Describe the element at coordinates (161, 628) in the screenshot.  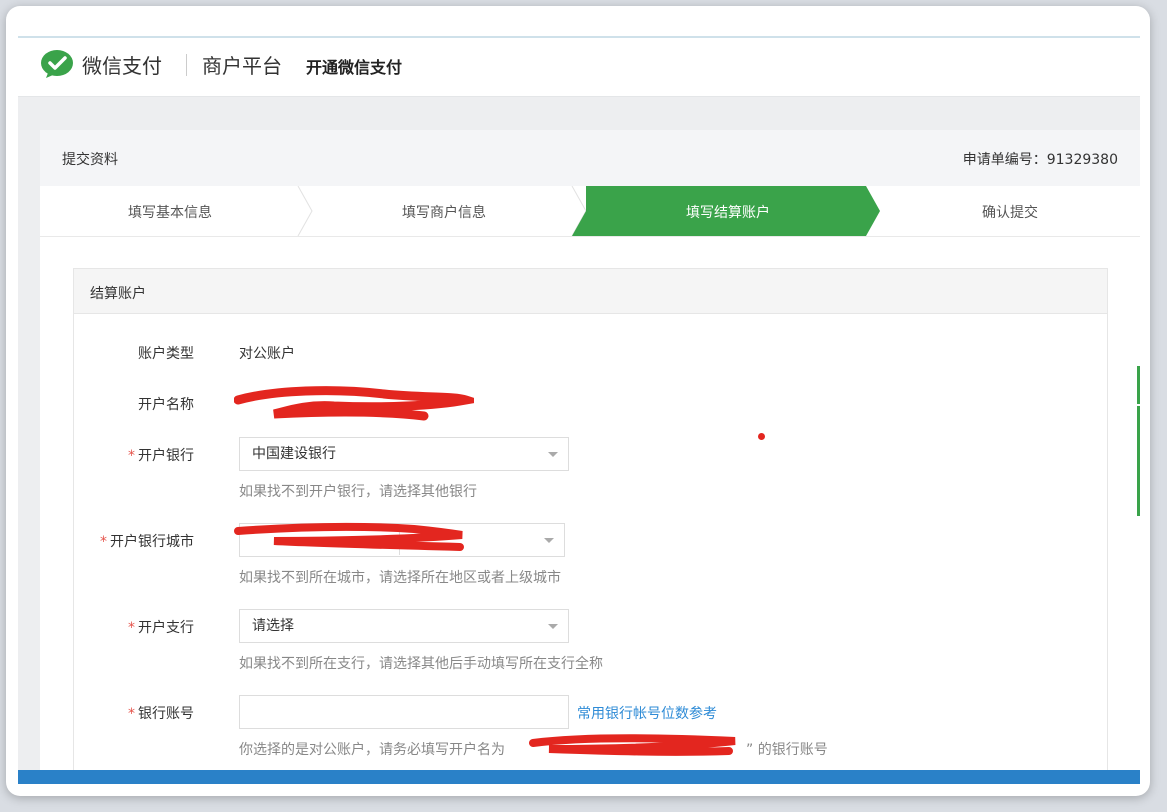
I see `branch-label: * 开户支行` at that location.